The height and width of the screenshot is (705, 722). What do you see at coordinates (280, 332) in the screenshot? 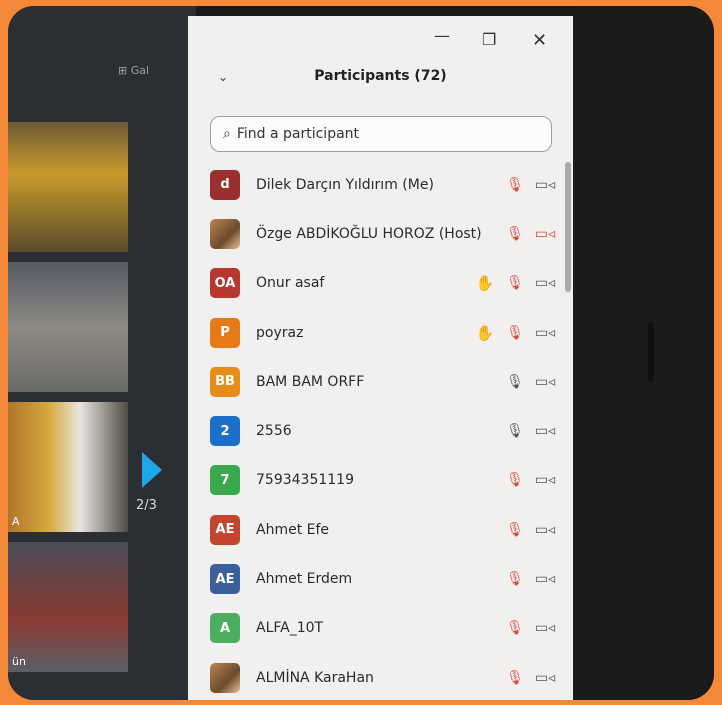
I see `participant-name: poyraz` at bounding box center [280, 332].